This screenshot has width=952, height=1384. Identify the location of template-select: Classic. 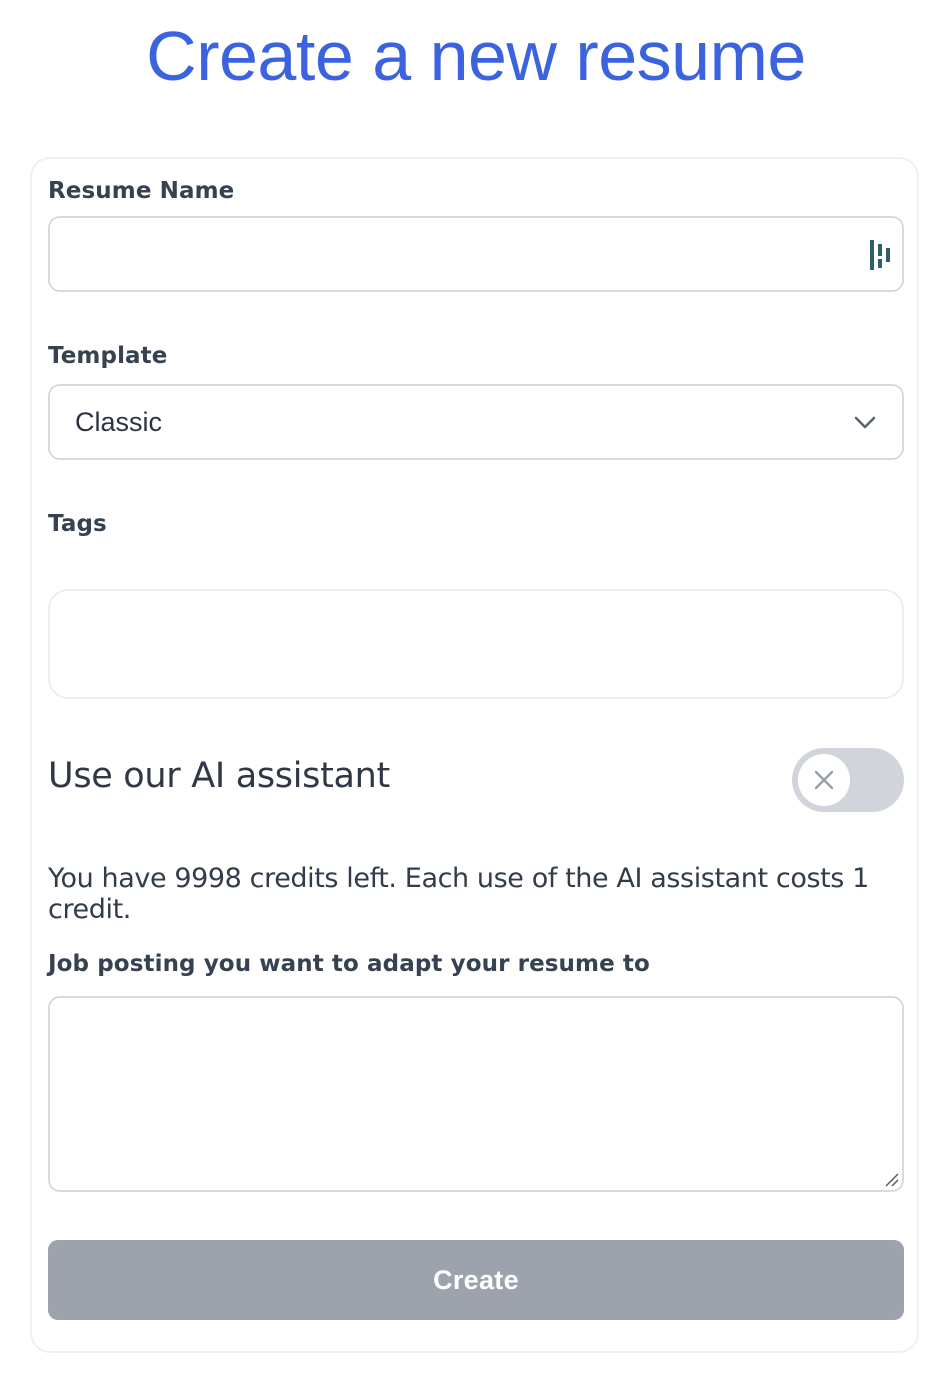
(476, 422).